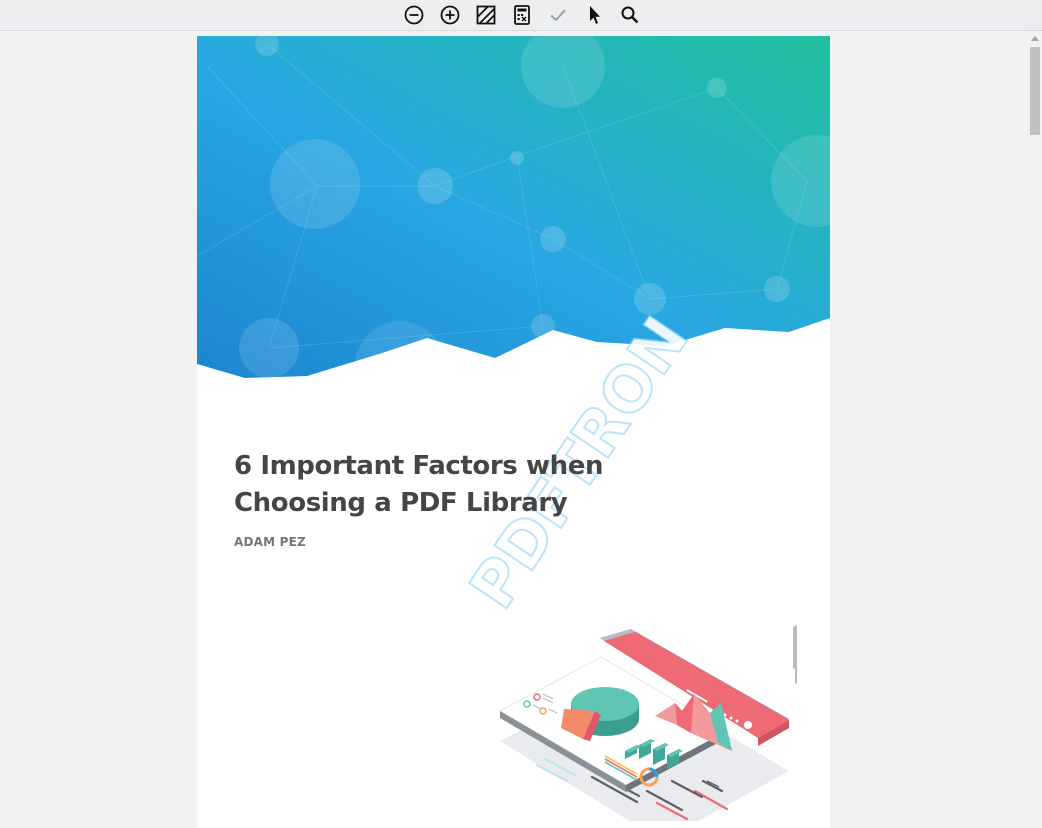 This screenshot has height=828, width=1042. I want to click on hatched-square-icon, so click(486, 15).